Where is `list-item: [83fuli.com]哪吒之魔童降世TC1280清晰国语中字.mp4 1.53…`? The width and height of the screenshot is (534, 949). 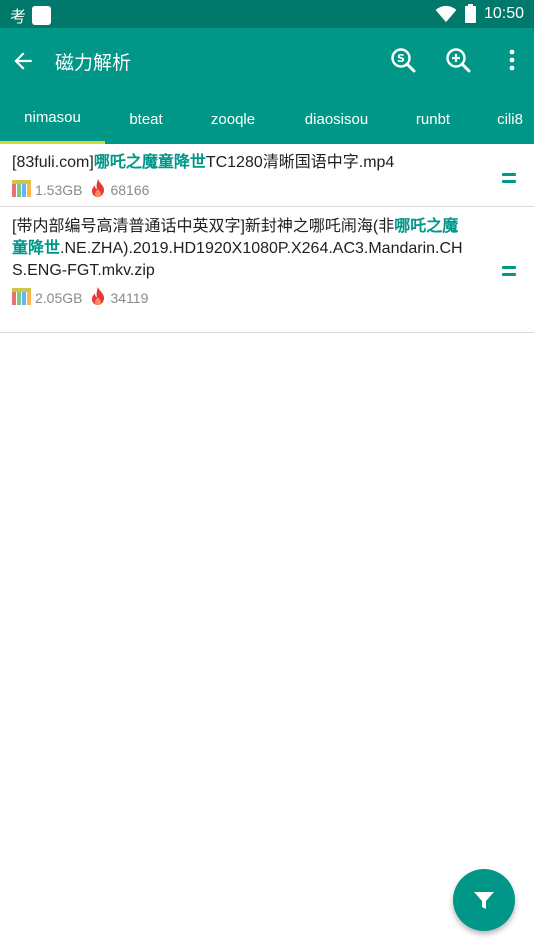 list-item: [83fuli.com]哪吒之魔童降世TC1280清晰国语中字.mp4 1.53… is located at coordinates (267, 175).